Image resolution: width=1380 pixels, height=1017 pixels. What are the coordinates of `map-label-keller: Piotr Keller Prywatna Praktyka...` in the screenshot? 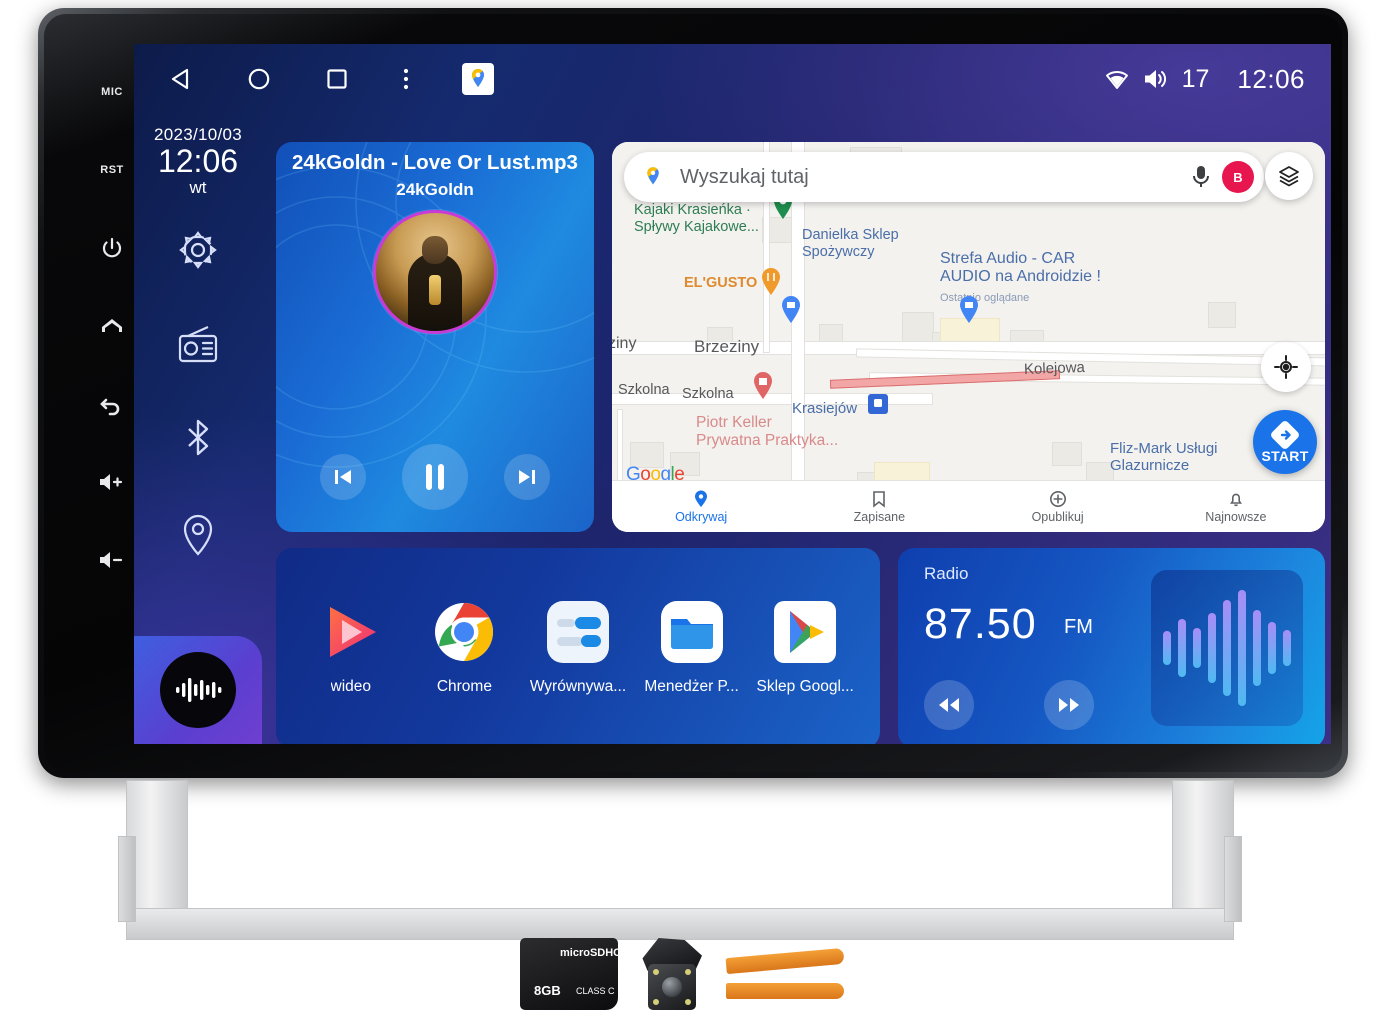 It's located at (767, 431).